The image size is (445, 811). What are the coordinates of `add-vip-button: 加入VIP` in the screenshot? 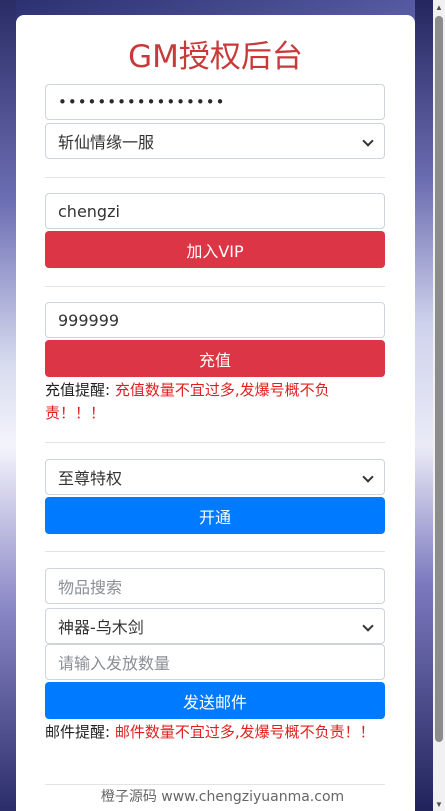 It's located at (215, 249).